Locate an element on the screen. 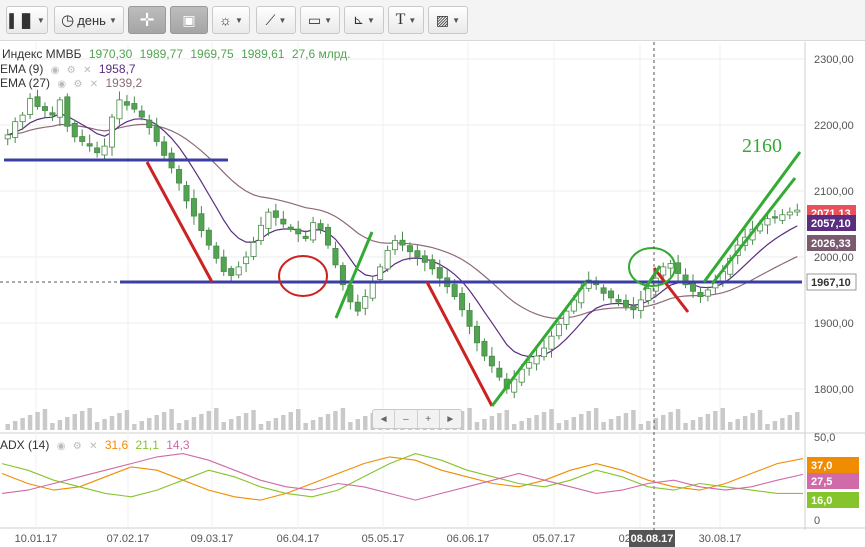 The height and width of the screenshot is (547, 865). y-tick-label: 2100,00 is located at coordinates (834, 192).